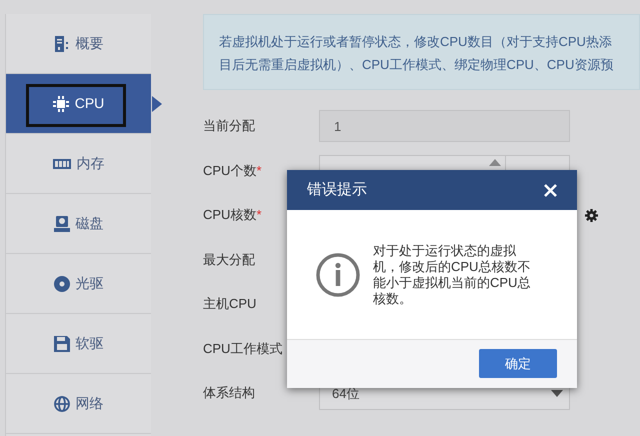  Describe the element at coordinates (229, 304) in the screenshot. I see `field-label: 主机CPU` at that location.